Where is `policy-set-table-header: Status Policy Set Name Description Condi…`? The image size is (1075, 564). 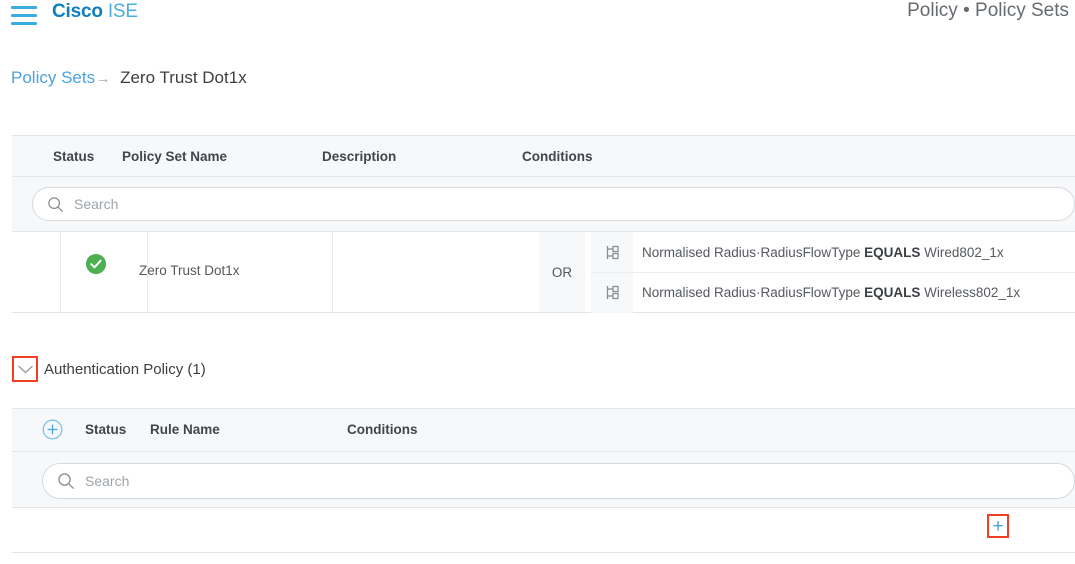
policy-set-table-header: Status Policy Set Name Description Condi… is located at coordinates (543, 156).